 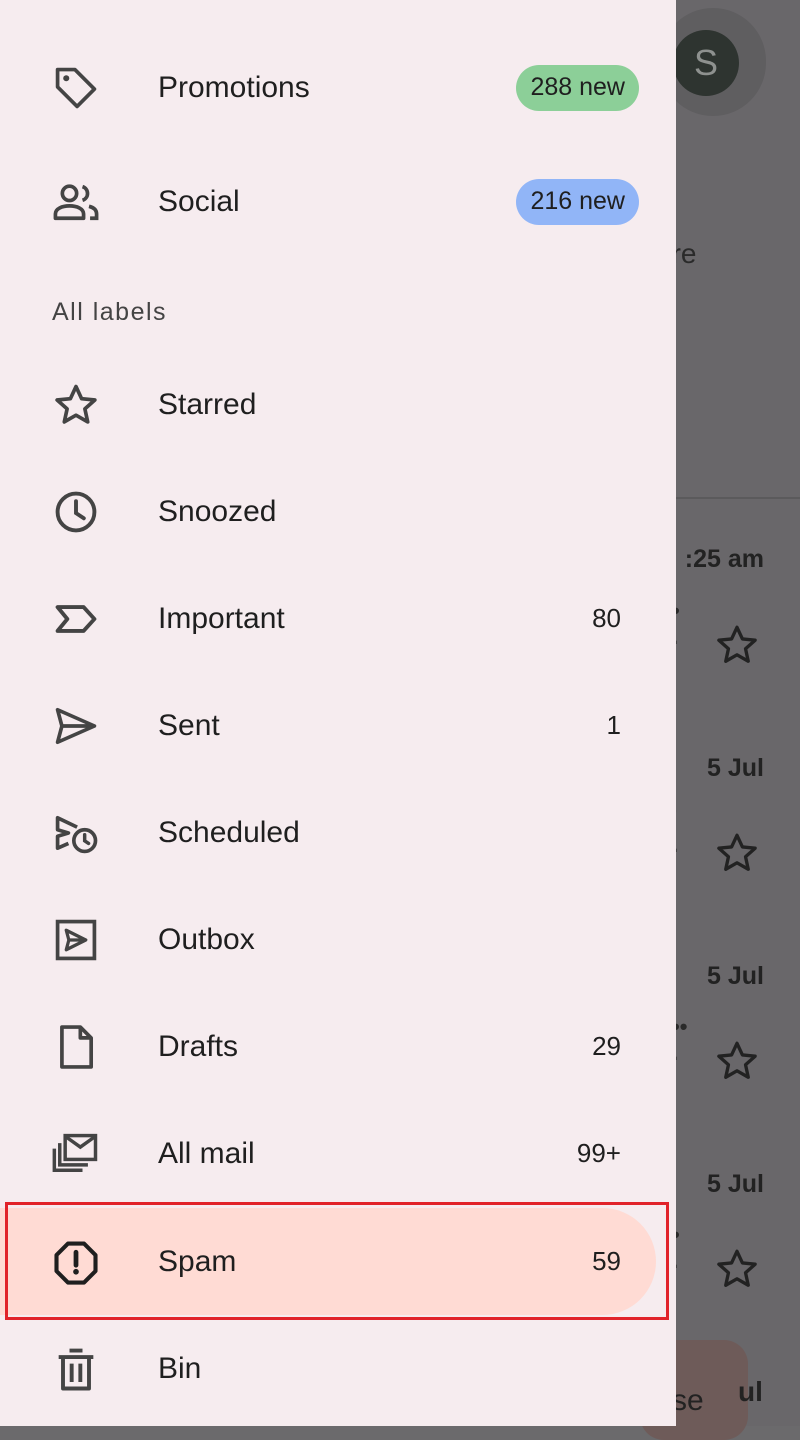 What do you see at coordinates (338, 201) in the screenshot?
I see `drawer-item-social: Social 216 new` at bounding box center [338, 201].